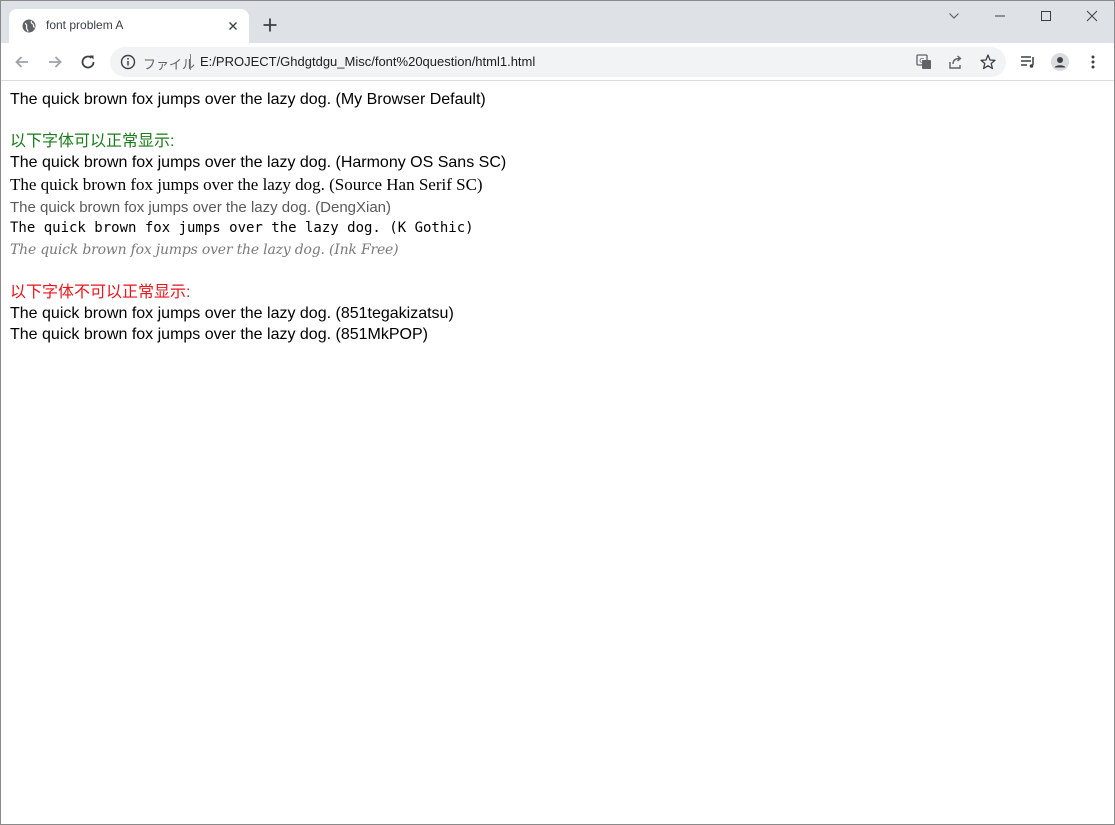  I want to click on scheme-label: ファイル, so click(169, 64).